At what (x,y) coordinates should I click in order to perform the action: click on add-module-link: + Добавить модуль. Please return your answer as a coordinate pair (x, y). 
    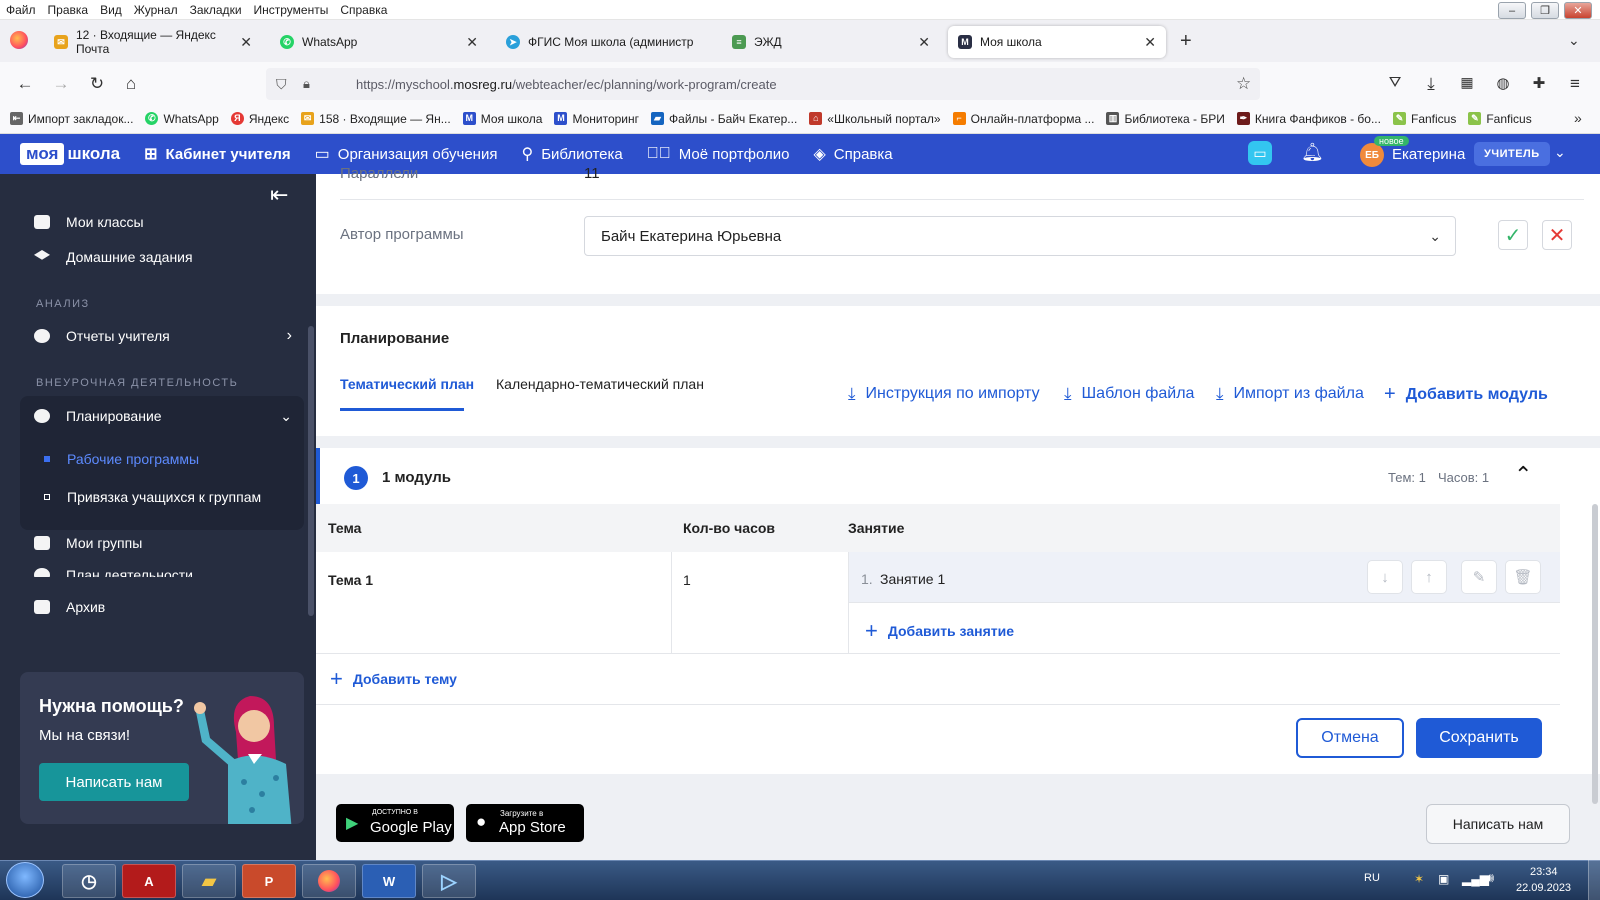
    Looking at the image, I should click on (1466, 394).